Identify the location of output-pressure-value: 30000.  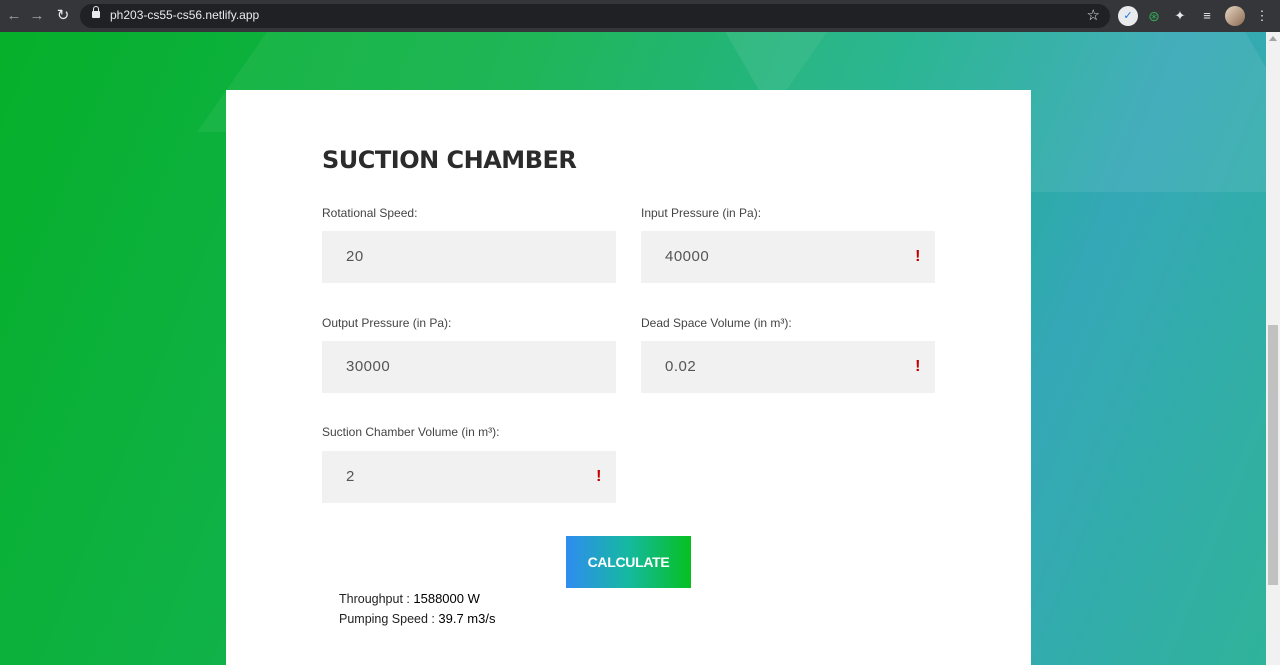
(368, 366).